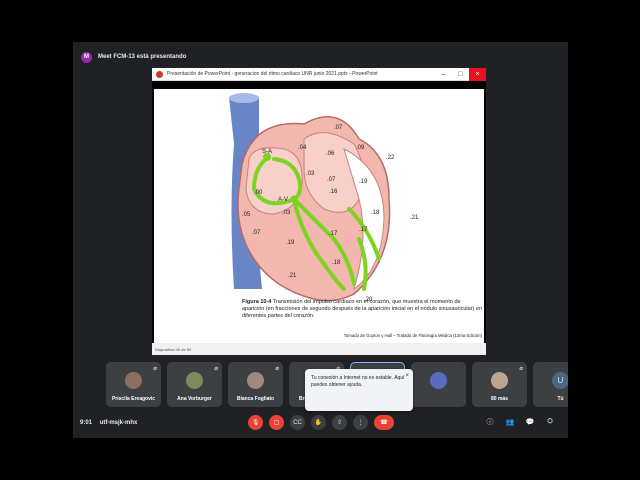 This screenshot has height=480, width=640. Describe the element at coordinates (302, 148) in the screenshot. I see `label-04: .04` at that location.